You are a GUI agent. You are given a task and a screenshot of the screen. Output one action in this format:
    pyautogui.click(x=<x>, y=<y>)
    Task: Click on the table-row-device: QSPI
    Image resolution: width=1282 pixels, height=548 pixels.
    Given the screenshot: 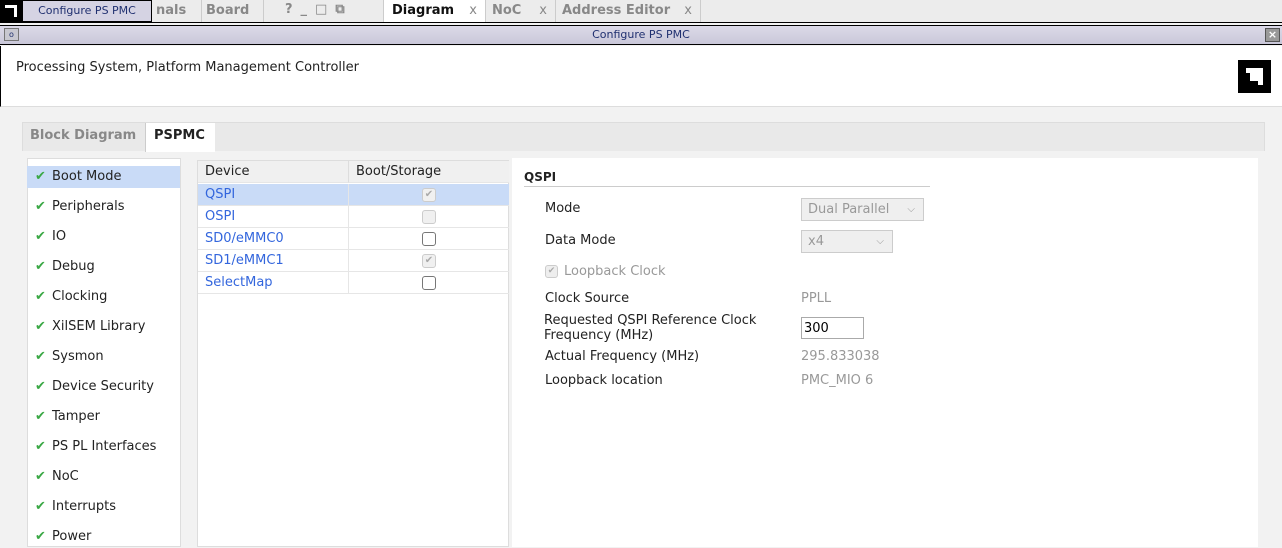 What is the action you would take?
    pyautogui.click(x=273, y=195)
    